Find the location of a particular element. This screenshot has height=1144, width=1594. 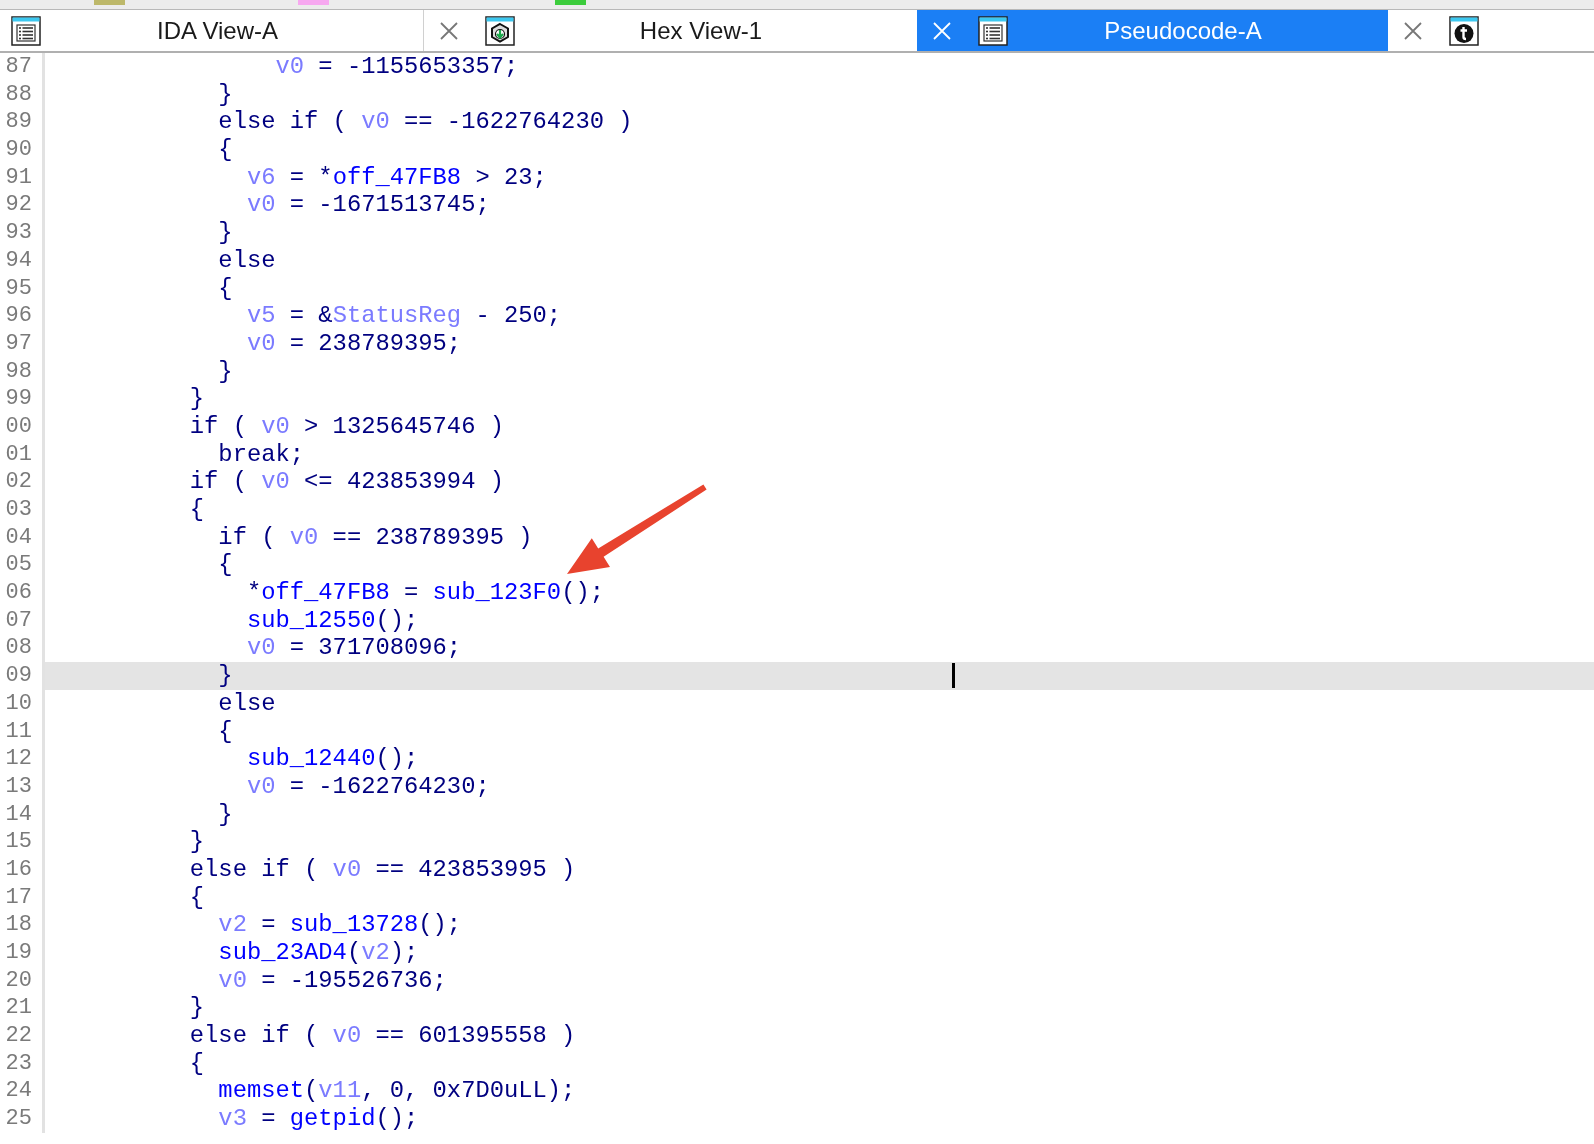

code-line: v0 = -1671513745; is located at coordinates (367, 205).